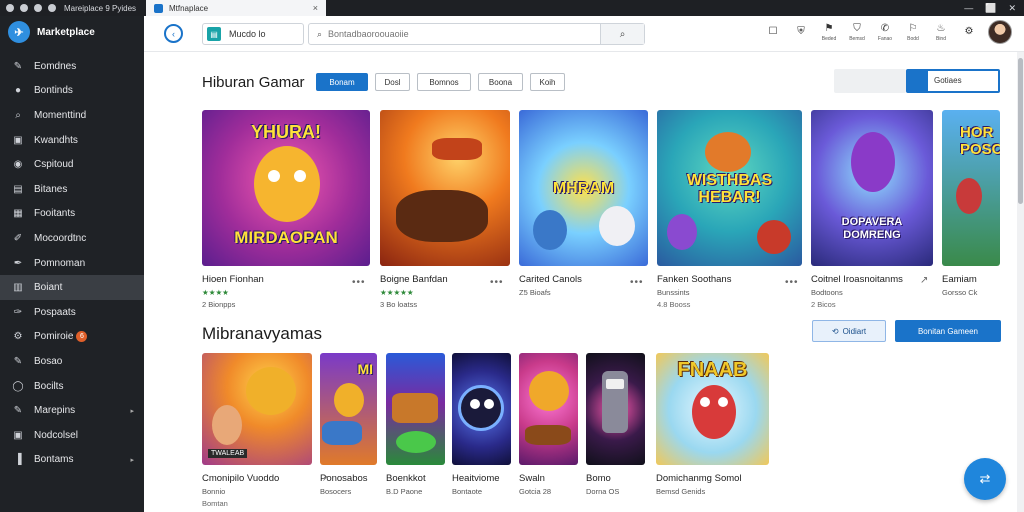 This screenshot has width=1024, height=512. I want to click on sidebar-item: ▣ Nodcolsel, so click(72, 435).